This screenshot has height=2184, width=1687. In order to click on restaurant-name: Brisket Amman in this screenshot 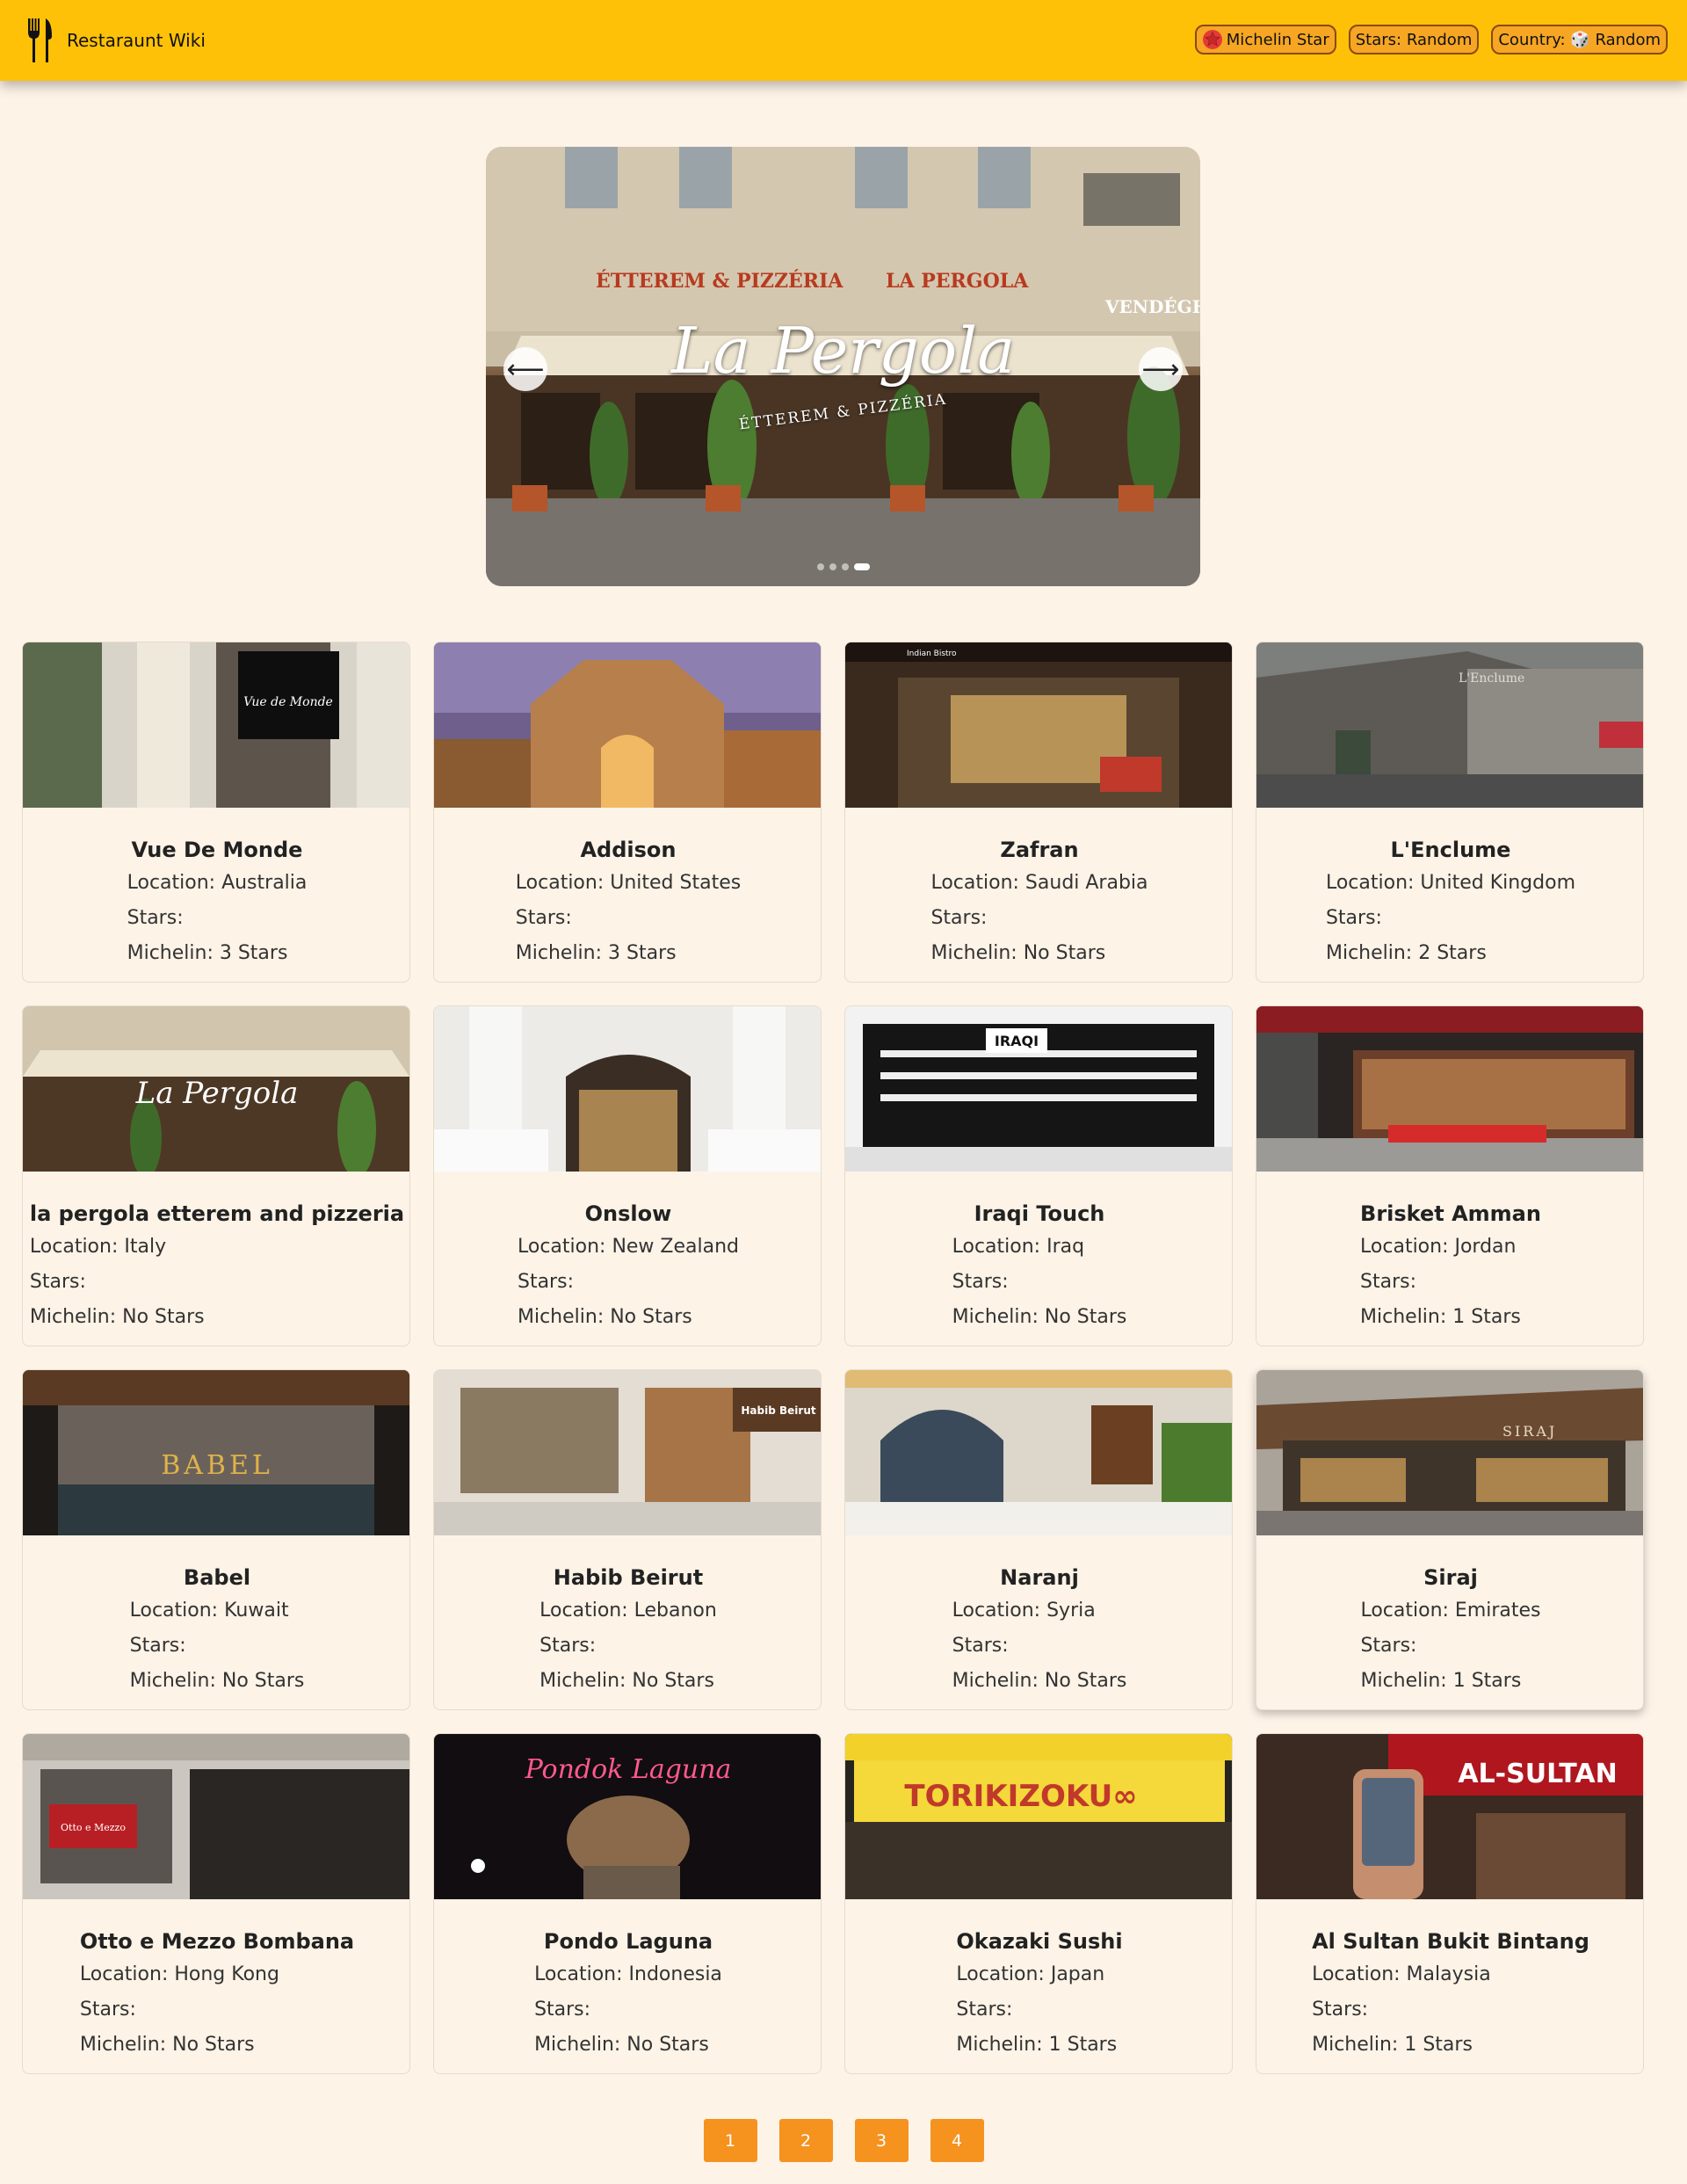, I will do `click(1450, 1213)`.